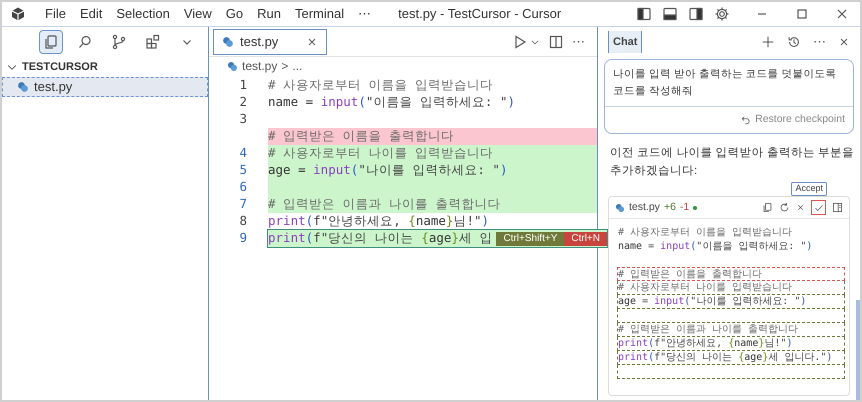 This screenshot has width=862, height=402. I want to click on accept-button, so click(818, 207).